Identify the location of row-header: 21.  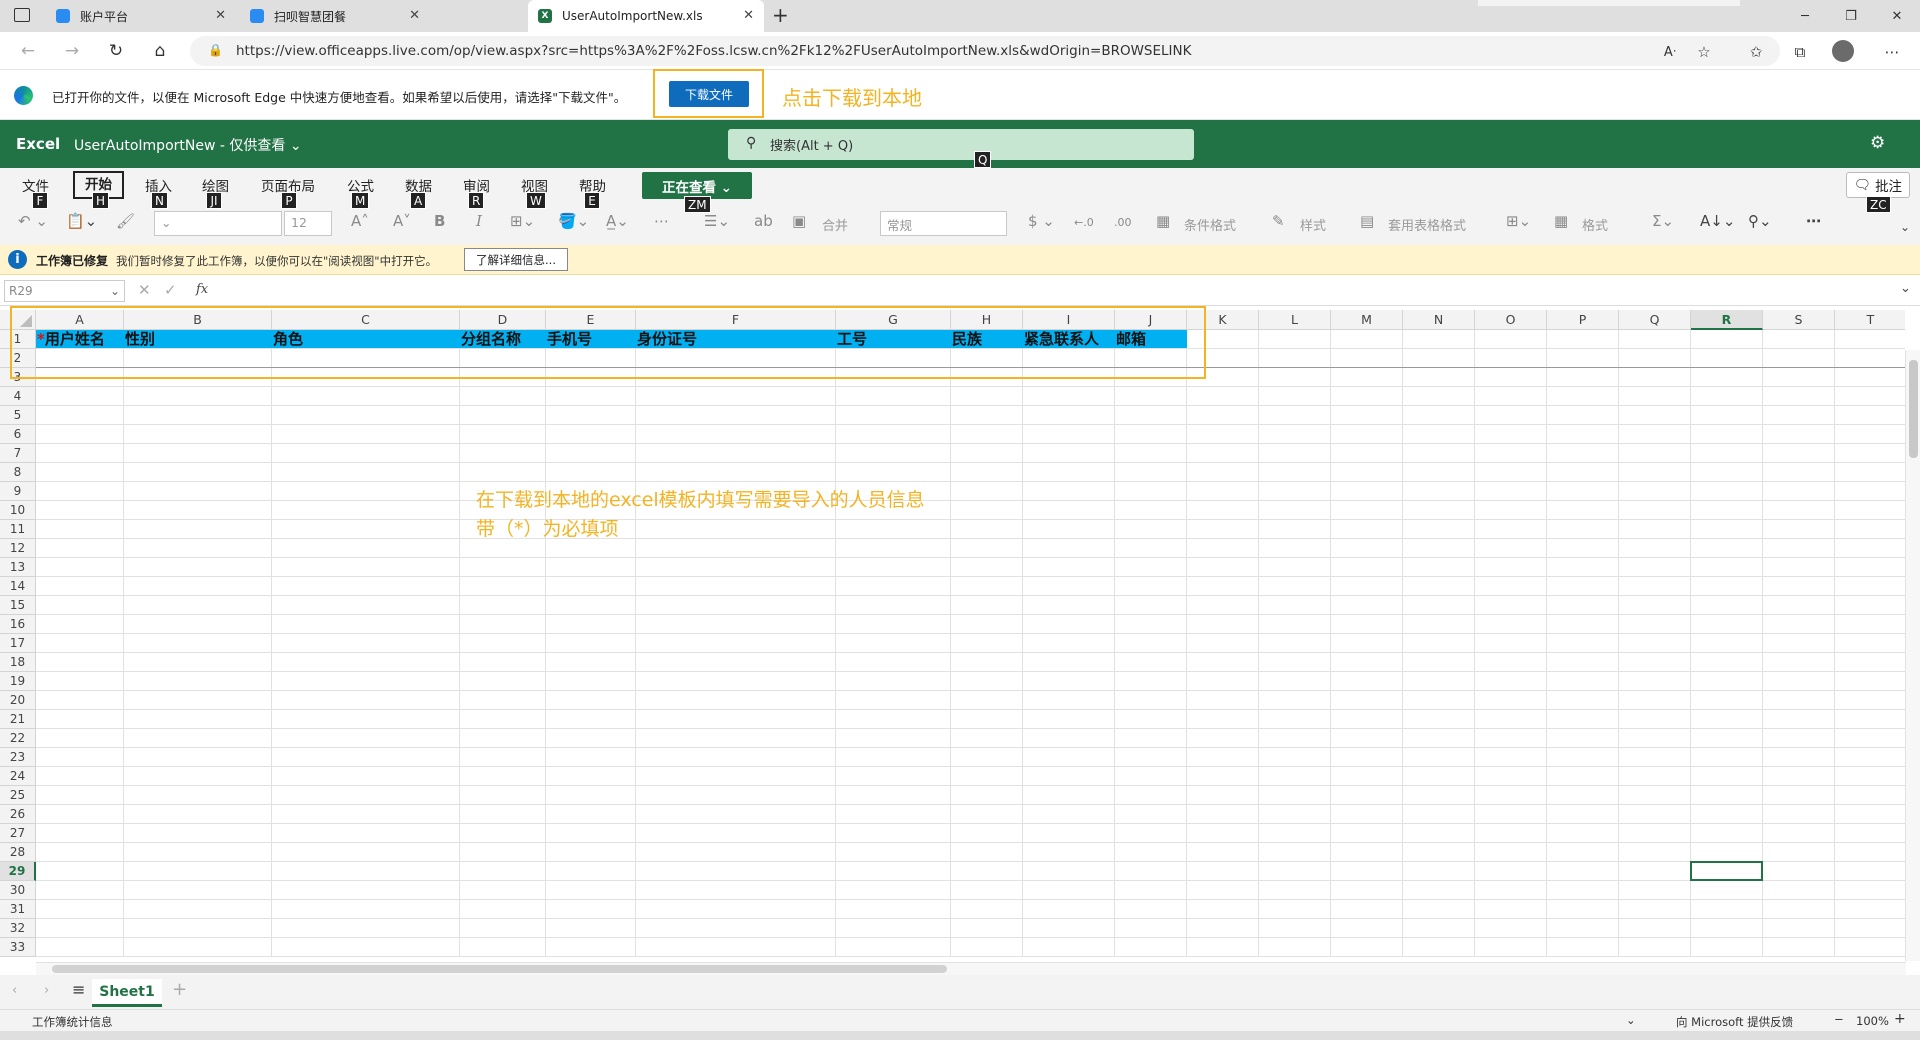
(18, 719).